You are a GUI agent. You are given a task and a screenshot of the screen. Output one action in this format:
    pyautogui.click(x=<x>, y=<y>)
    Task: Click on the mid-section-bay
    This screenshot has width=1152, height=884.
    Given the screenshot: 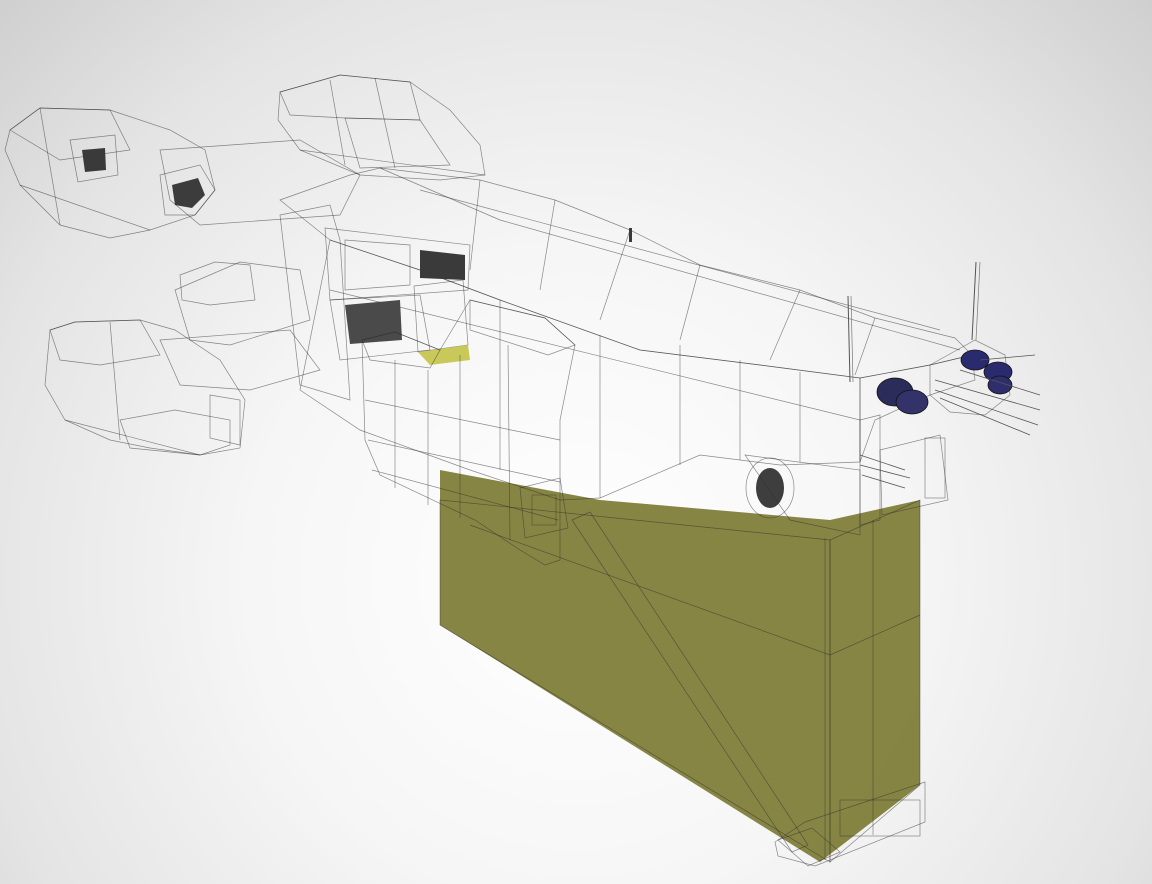 What is the action you would take?
    pyautogui.click(x=375, y=302)
    